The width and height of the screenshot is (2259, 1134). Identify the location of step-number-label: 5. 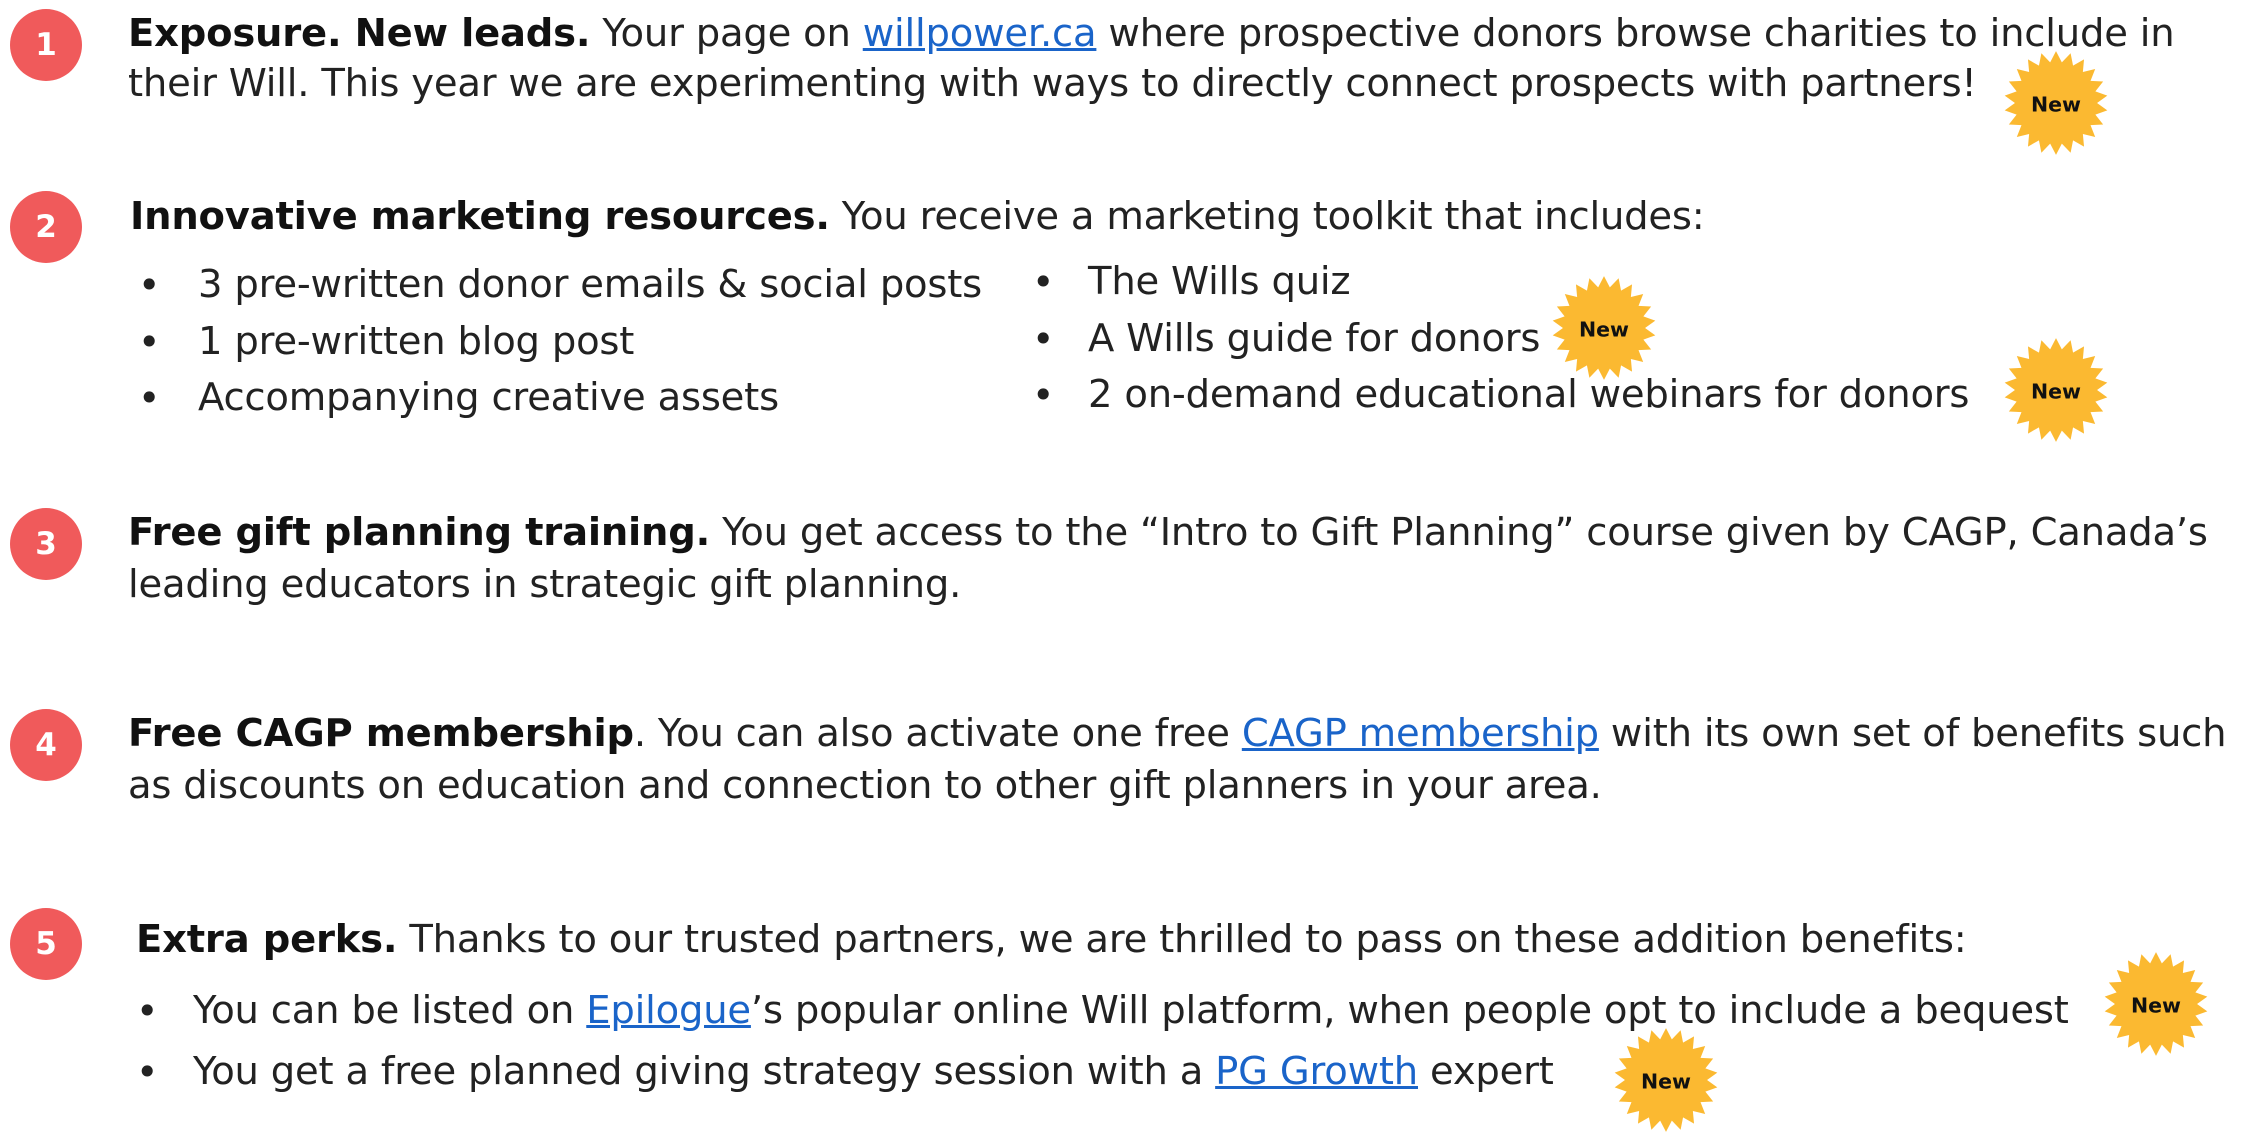
(46, 944).